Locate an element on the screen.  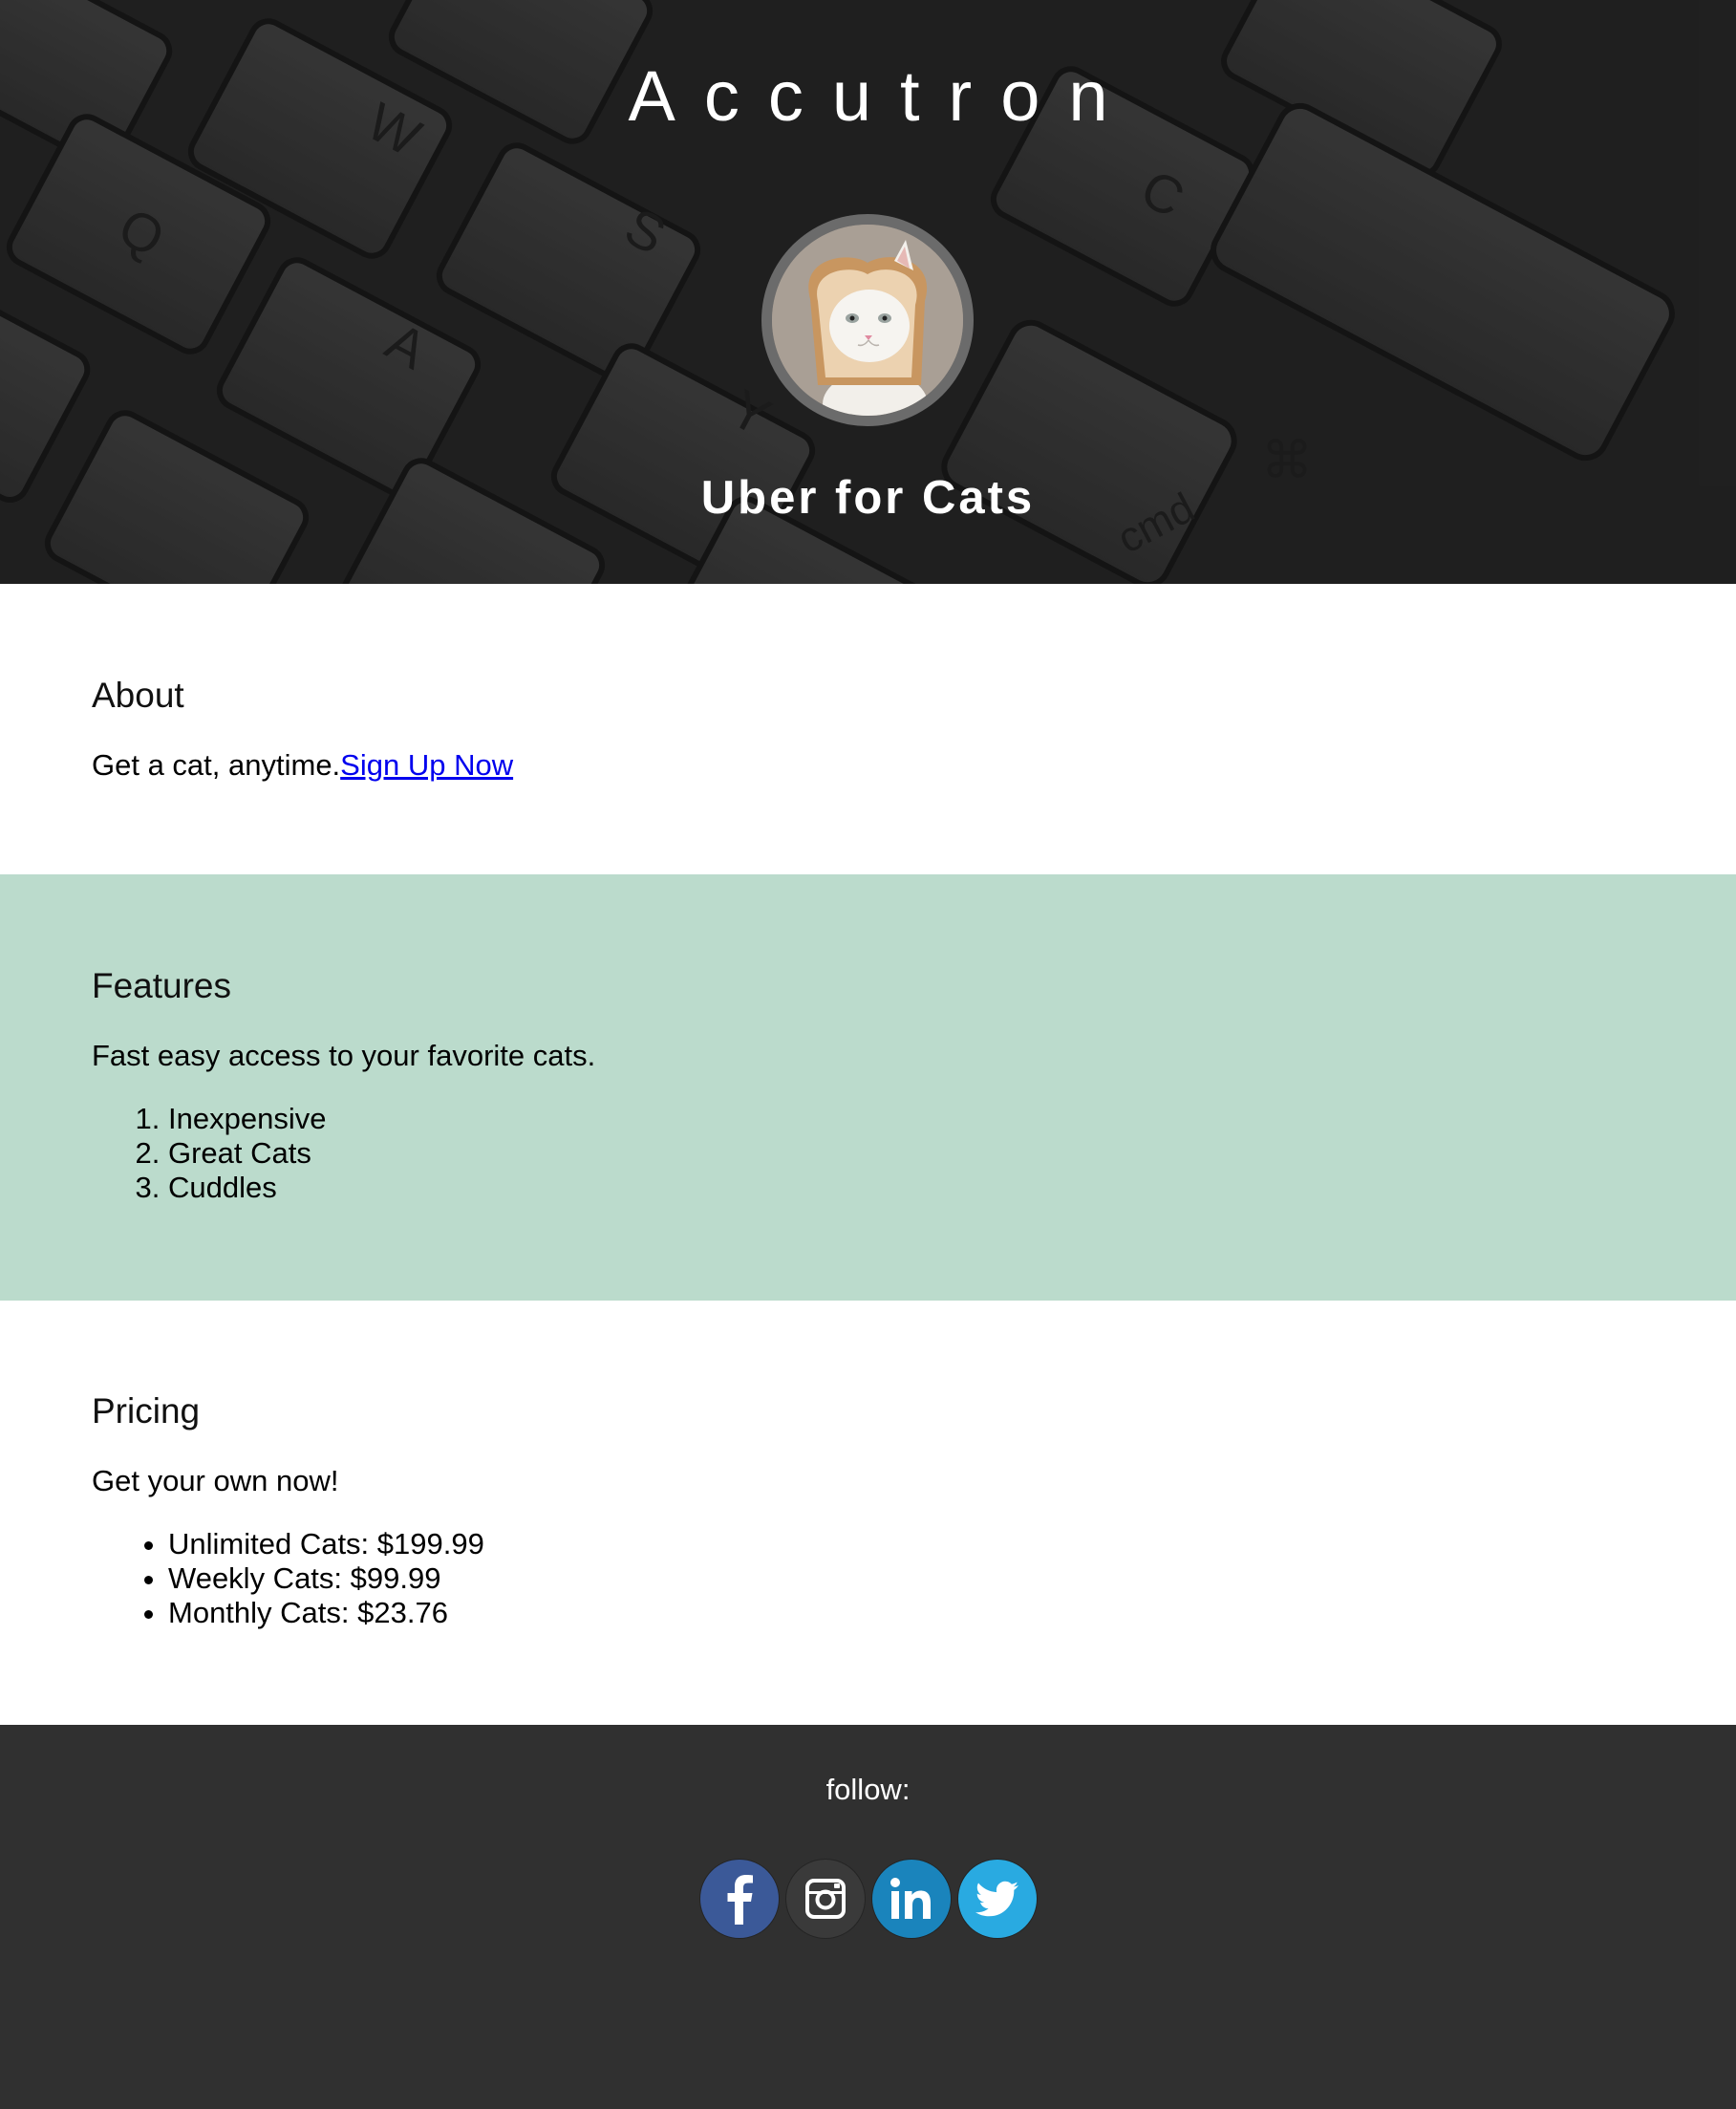
social-links is located at coordinates (868, 1899).